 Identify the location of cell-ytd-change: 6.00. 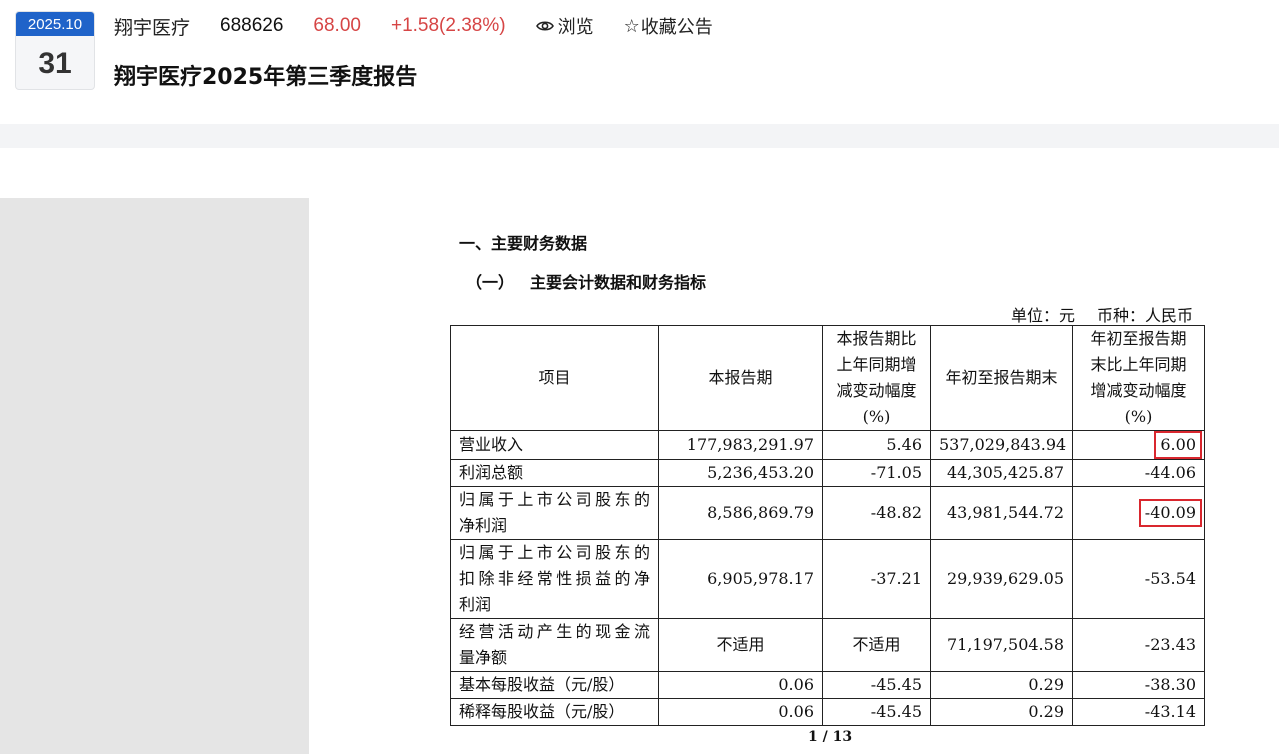
(1138, 445).